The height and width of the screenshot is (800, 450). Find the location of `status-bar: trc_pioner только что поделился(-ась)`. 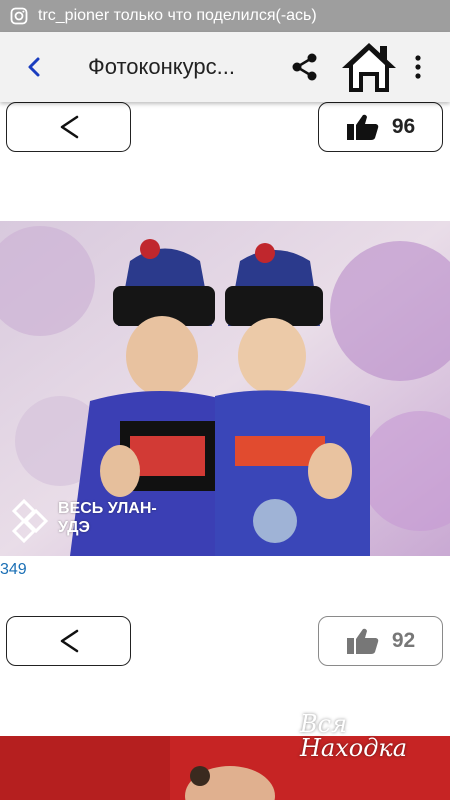

status-bar: trc_pioner только что поделился(-ась) is located at coordinates (225, 16).